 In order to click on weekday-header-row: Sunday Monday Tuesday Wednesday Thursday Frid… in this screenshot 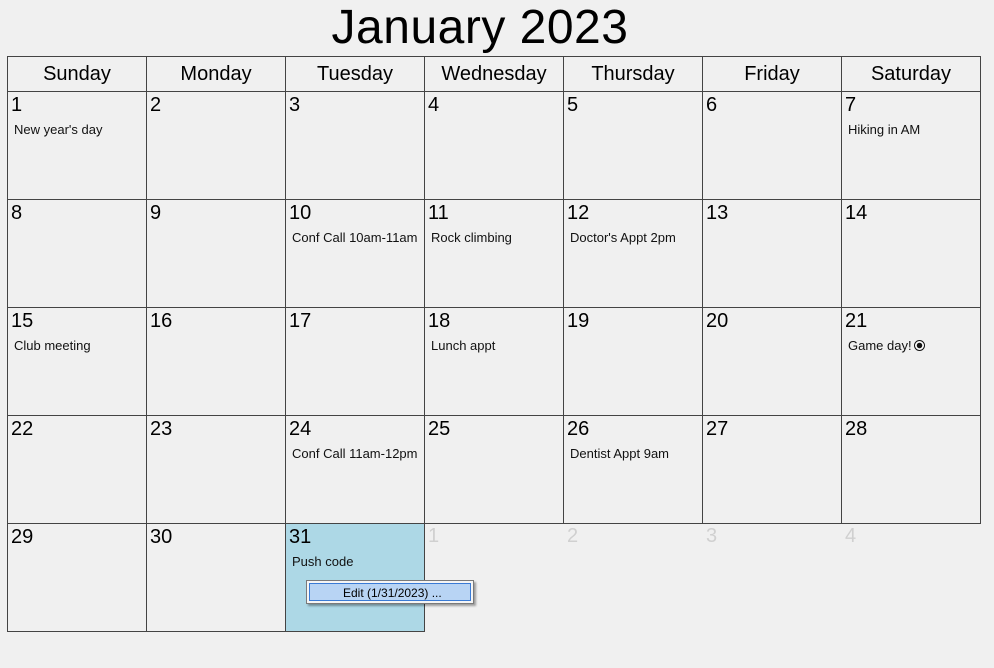, I will do `click(494, 74)`.